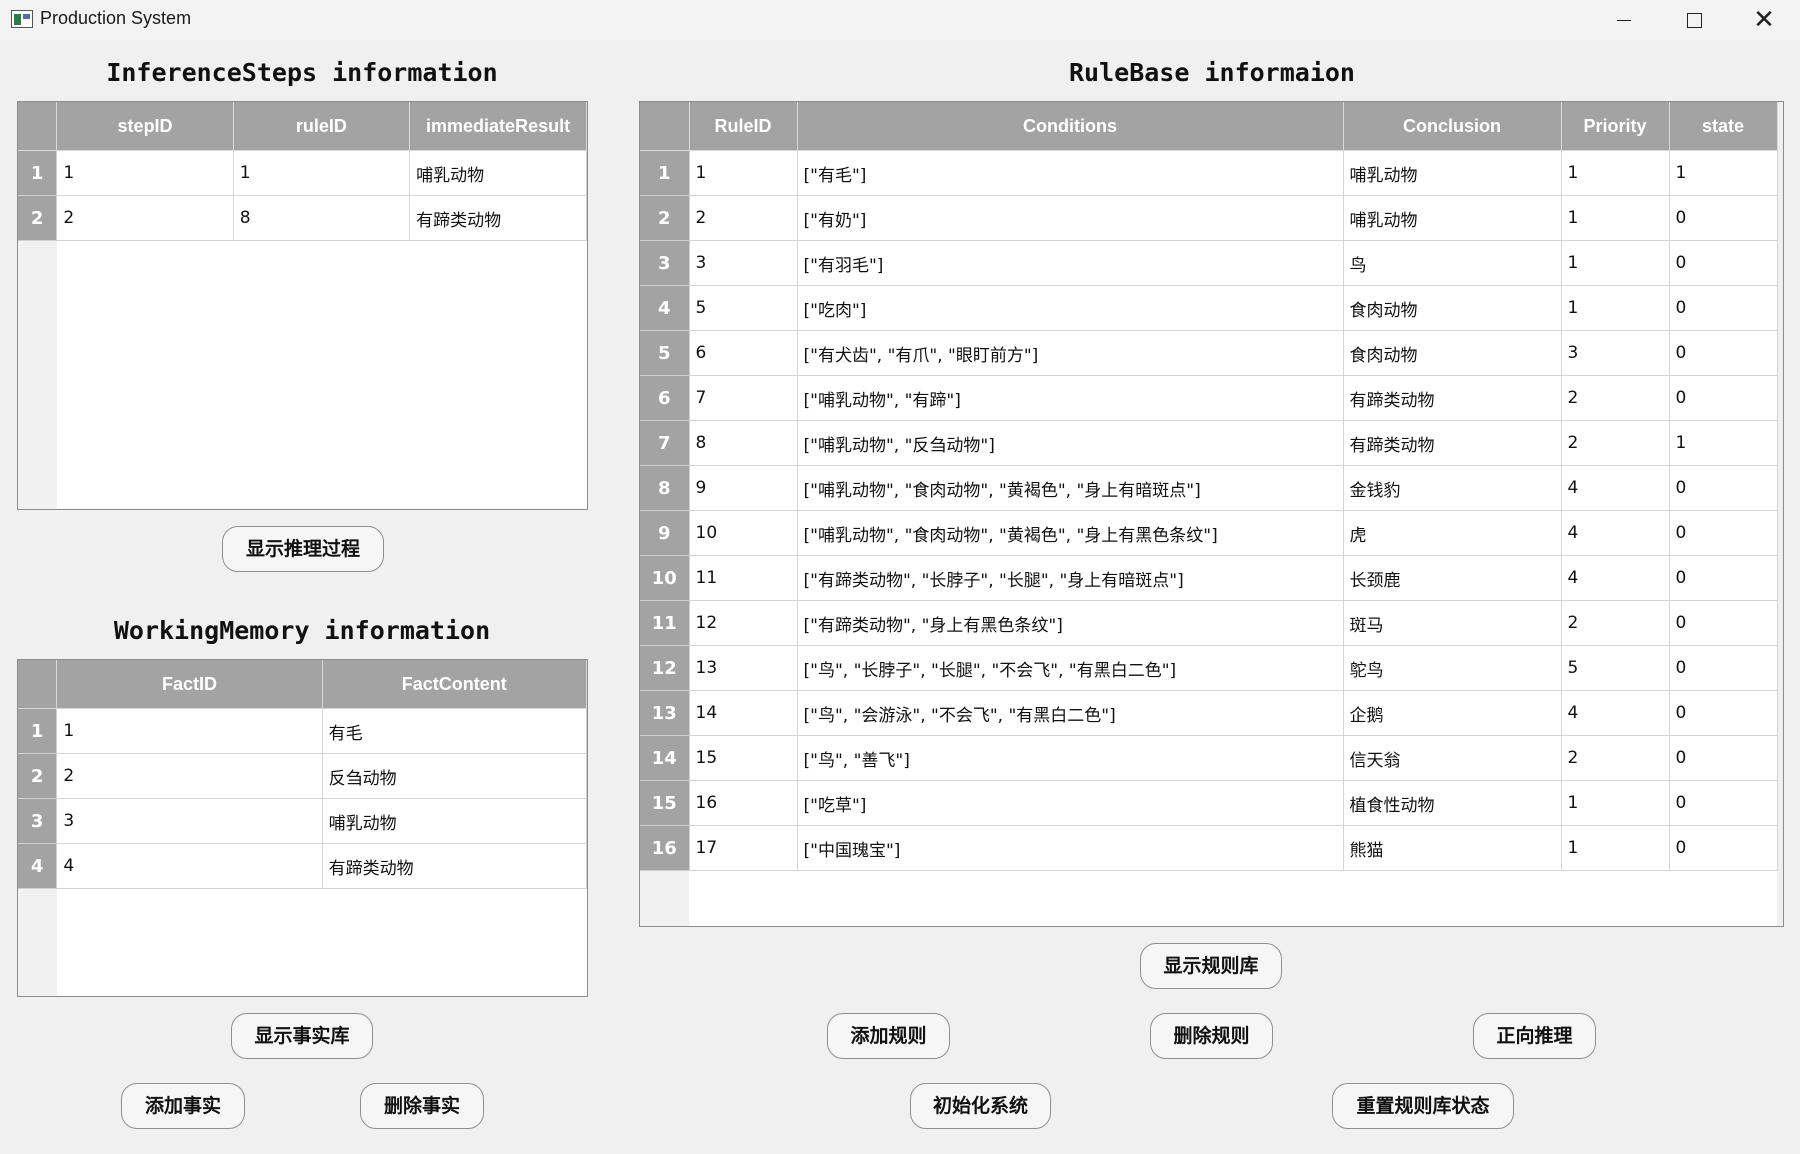 Image resolution: width=1800 pixels, height=1154 pixels. I want to click on rule-row-header: 1, so click(665, 173).